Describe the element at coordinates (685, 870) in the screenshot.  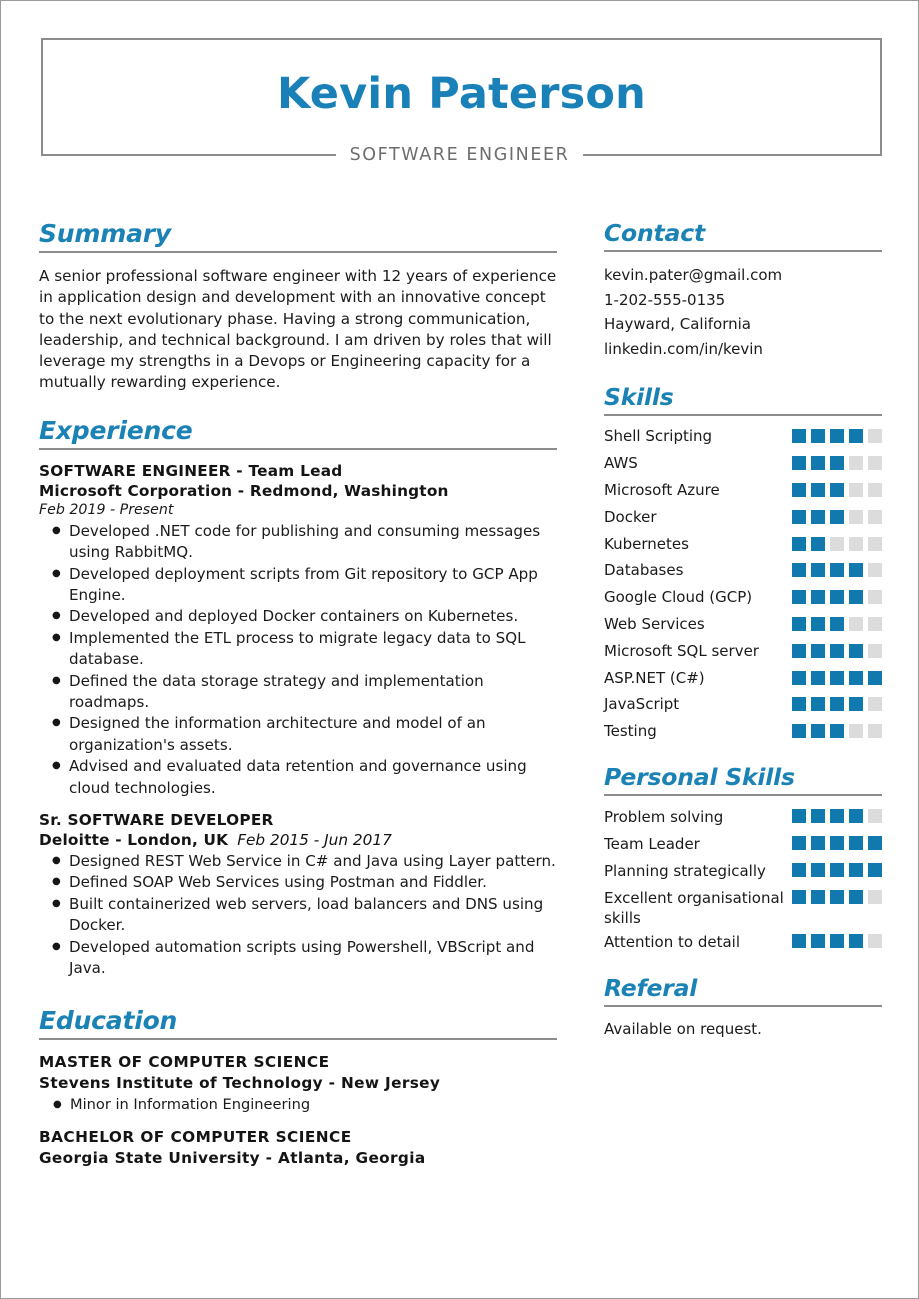
I see `skill-label: Planning strategically` at that location.